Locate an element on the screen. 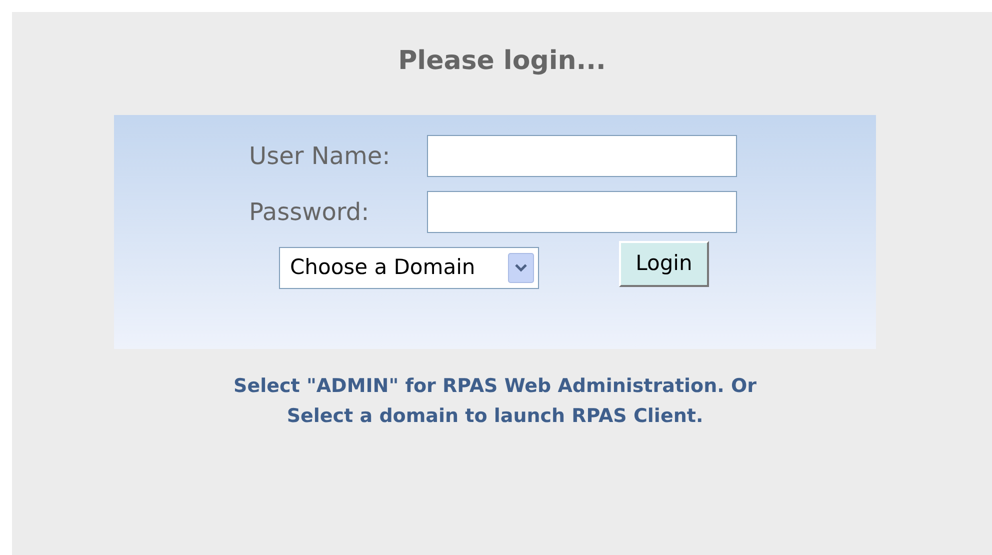 This screenshot has height=555, width=992. field-label: Password: is located at coordinates (309, 212).